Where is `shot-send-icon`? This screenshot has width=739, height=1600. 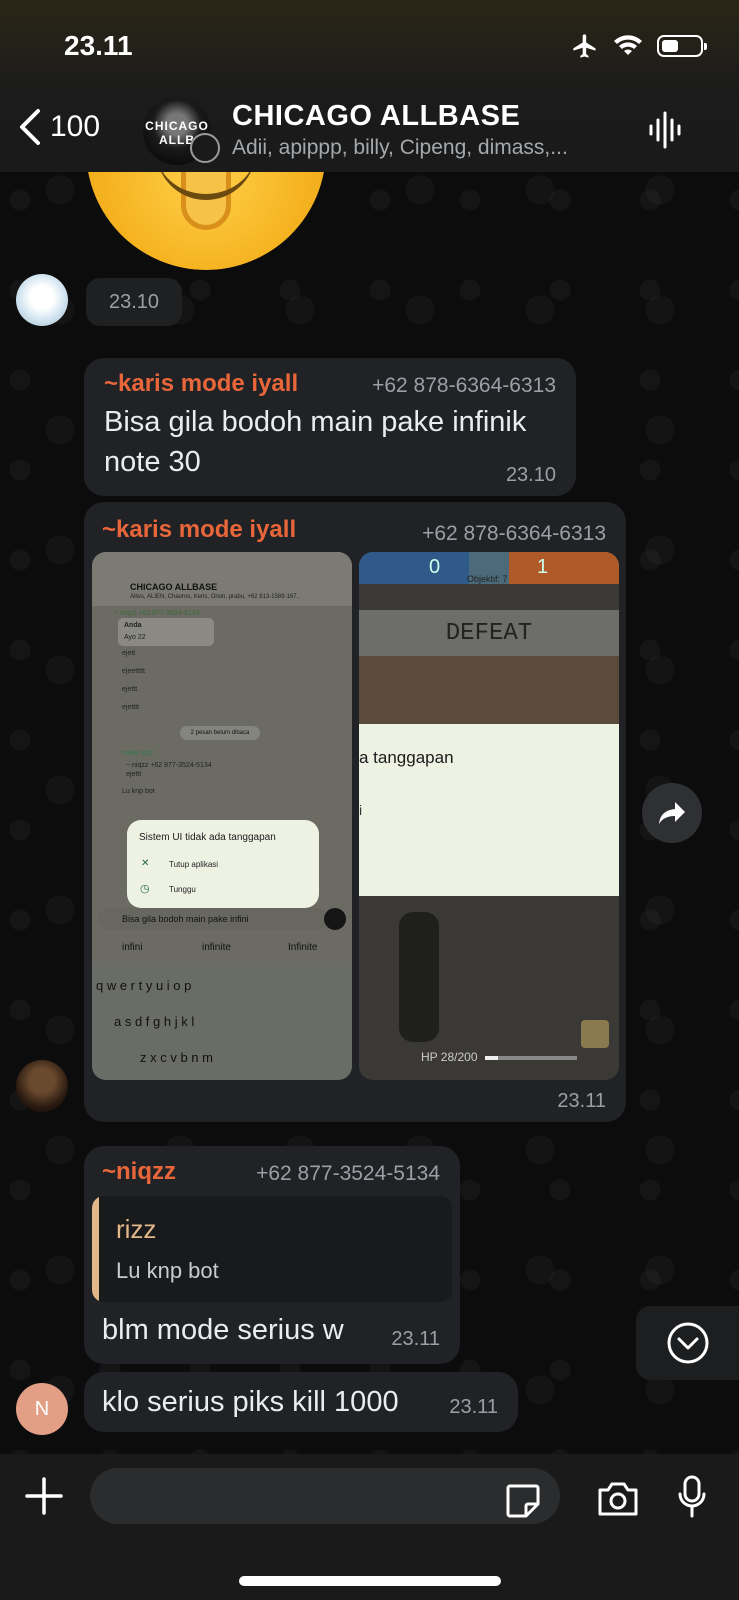 shot-send-icon is located at coordinates (335, 919).